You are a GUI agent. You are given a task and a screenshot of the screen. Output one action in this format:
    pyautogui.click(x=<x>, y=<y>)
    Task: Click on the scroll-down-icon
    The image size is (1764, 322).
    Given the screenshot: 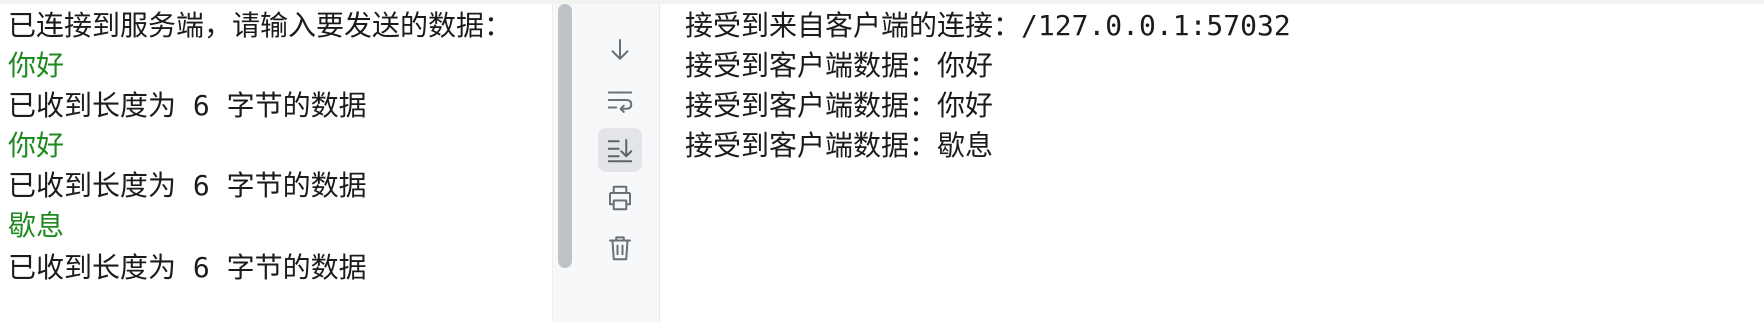 What is the action you would take?
    pyautogui.click(x=620, y=49)
    